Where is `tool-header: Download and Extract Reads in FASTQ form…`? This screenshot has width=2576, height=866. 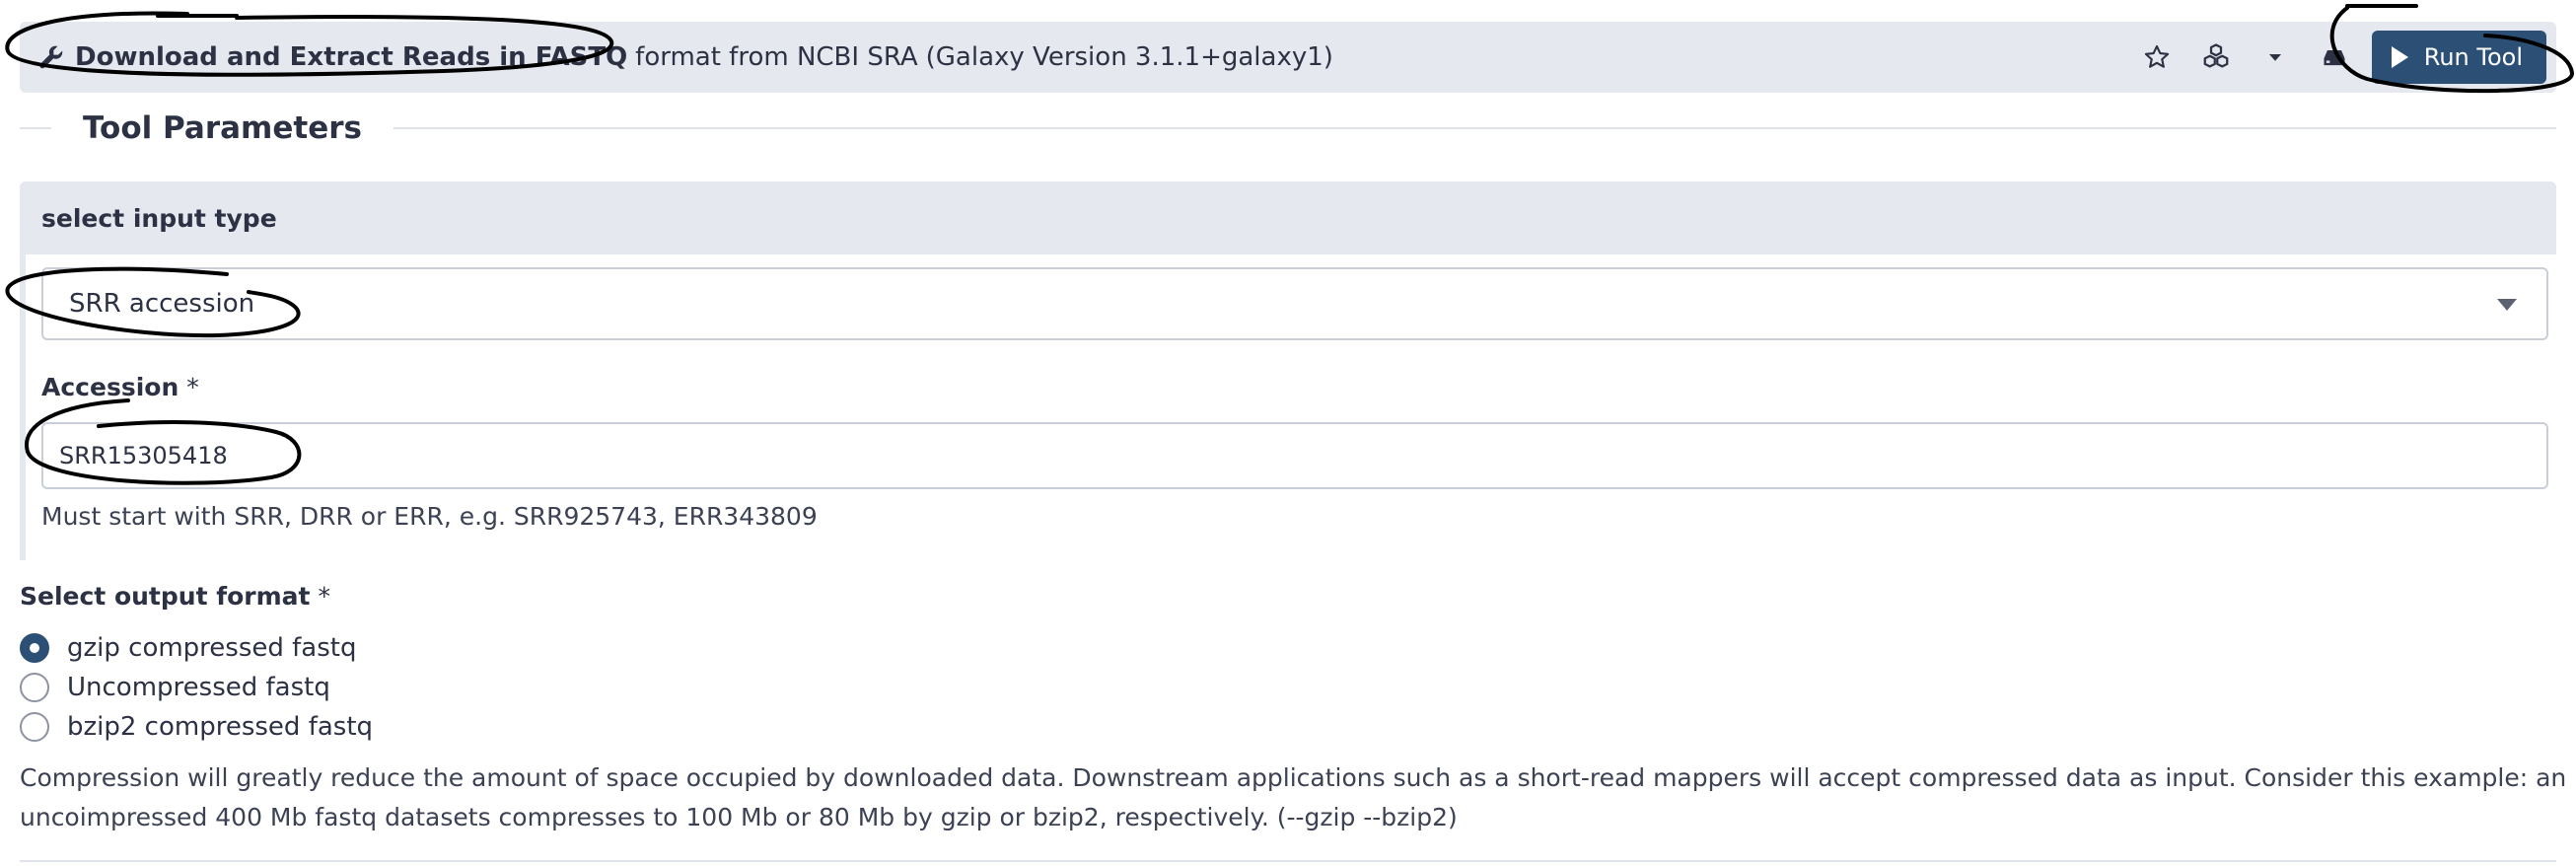 tool-header: Download and Extract Reads in FASTQ form… is located at coordinates (1288, 57).